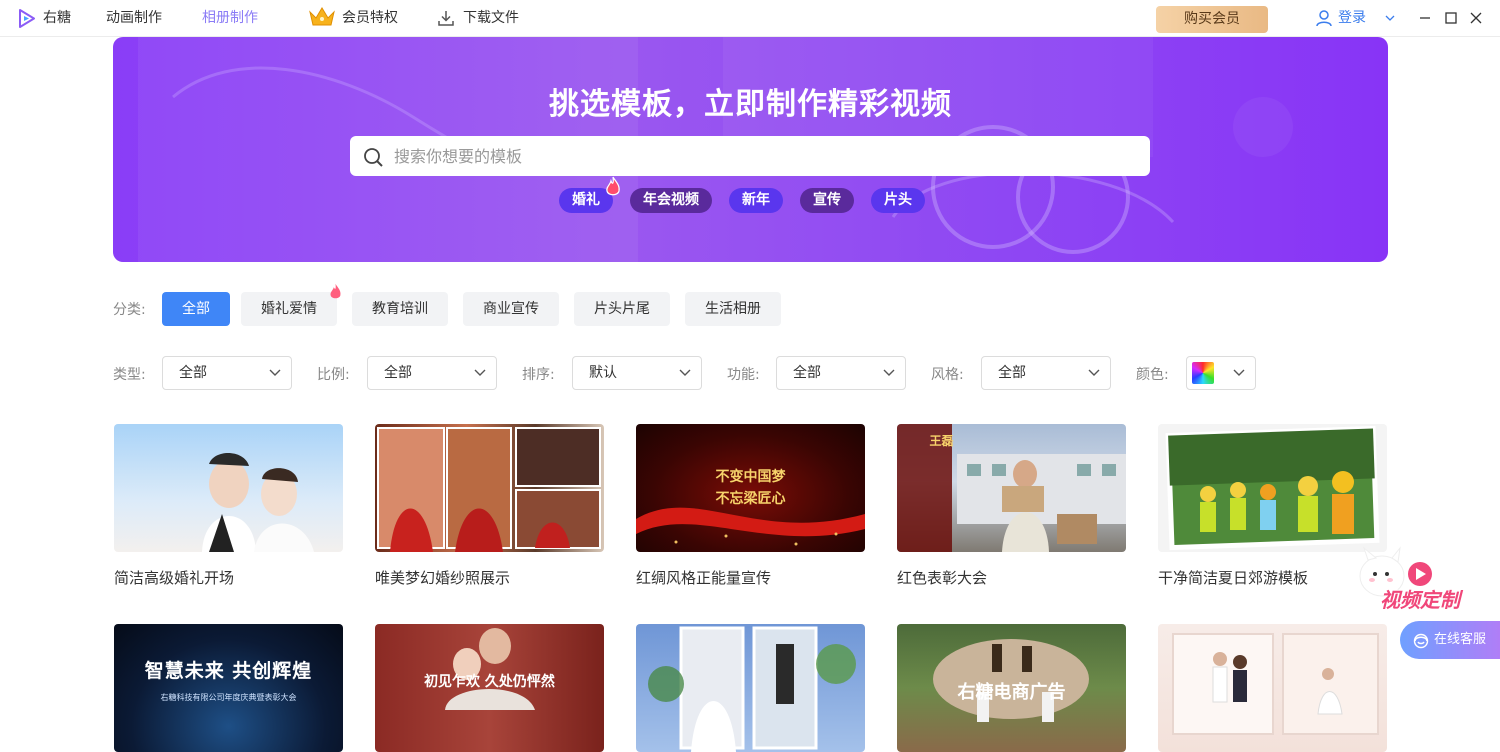 Image resolution: width=1500 pixels, height=752 pixels. What do you see at coordinates (750, 488) in the screenshot?
I see `template-thumbnail: 不变中国梦 不忘梁匠心` at bounding box center [750, 488].